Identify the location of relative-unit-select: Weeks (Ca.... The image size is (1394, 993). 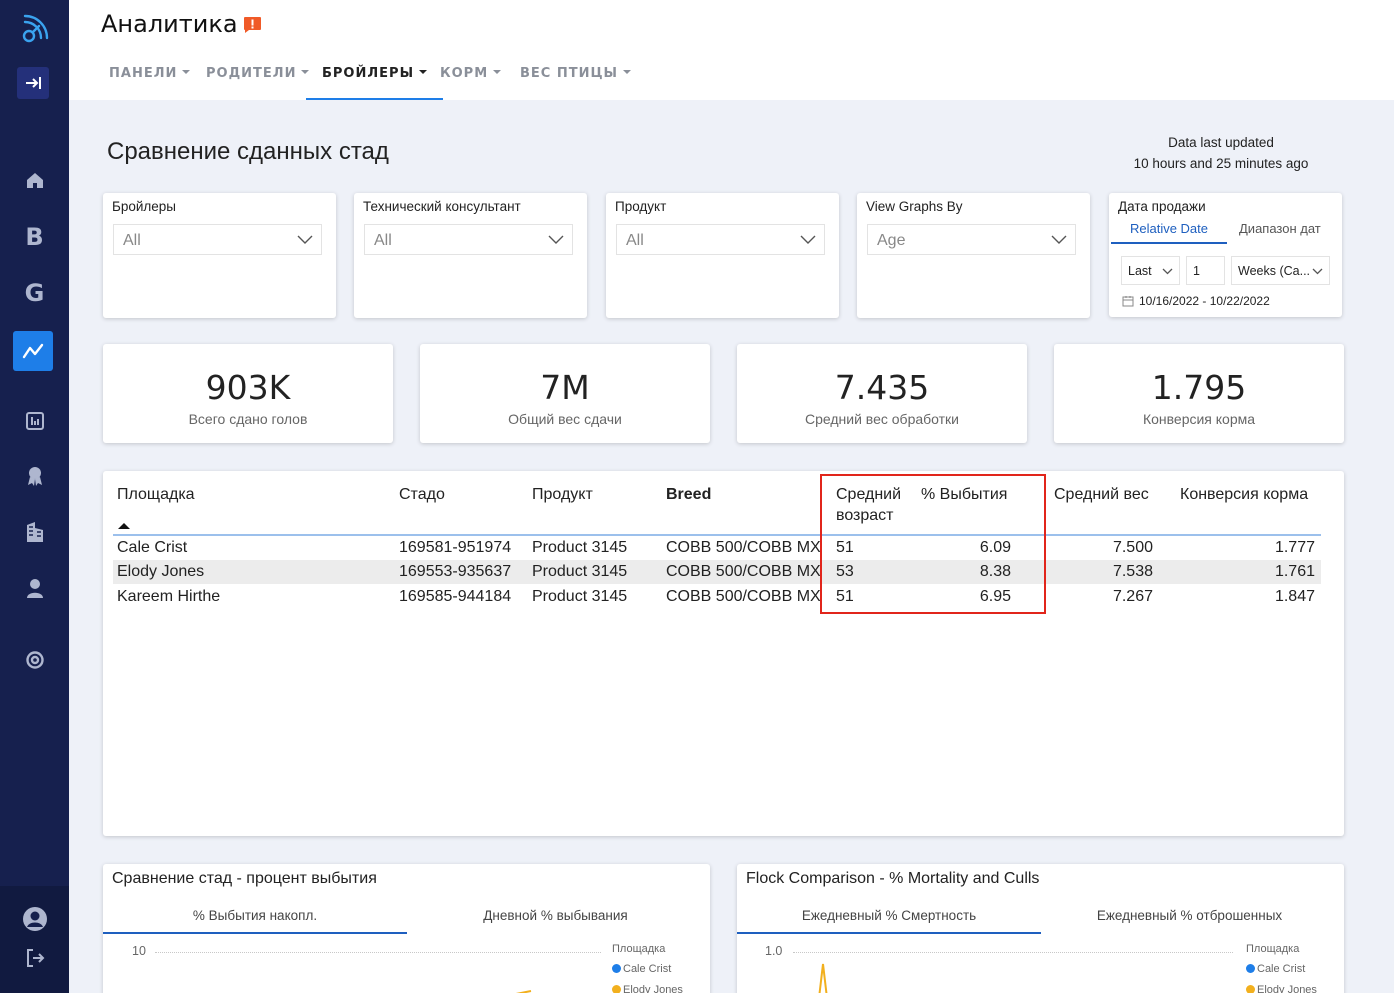
(1280, 270).